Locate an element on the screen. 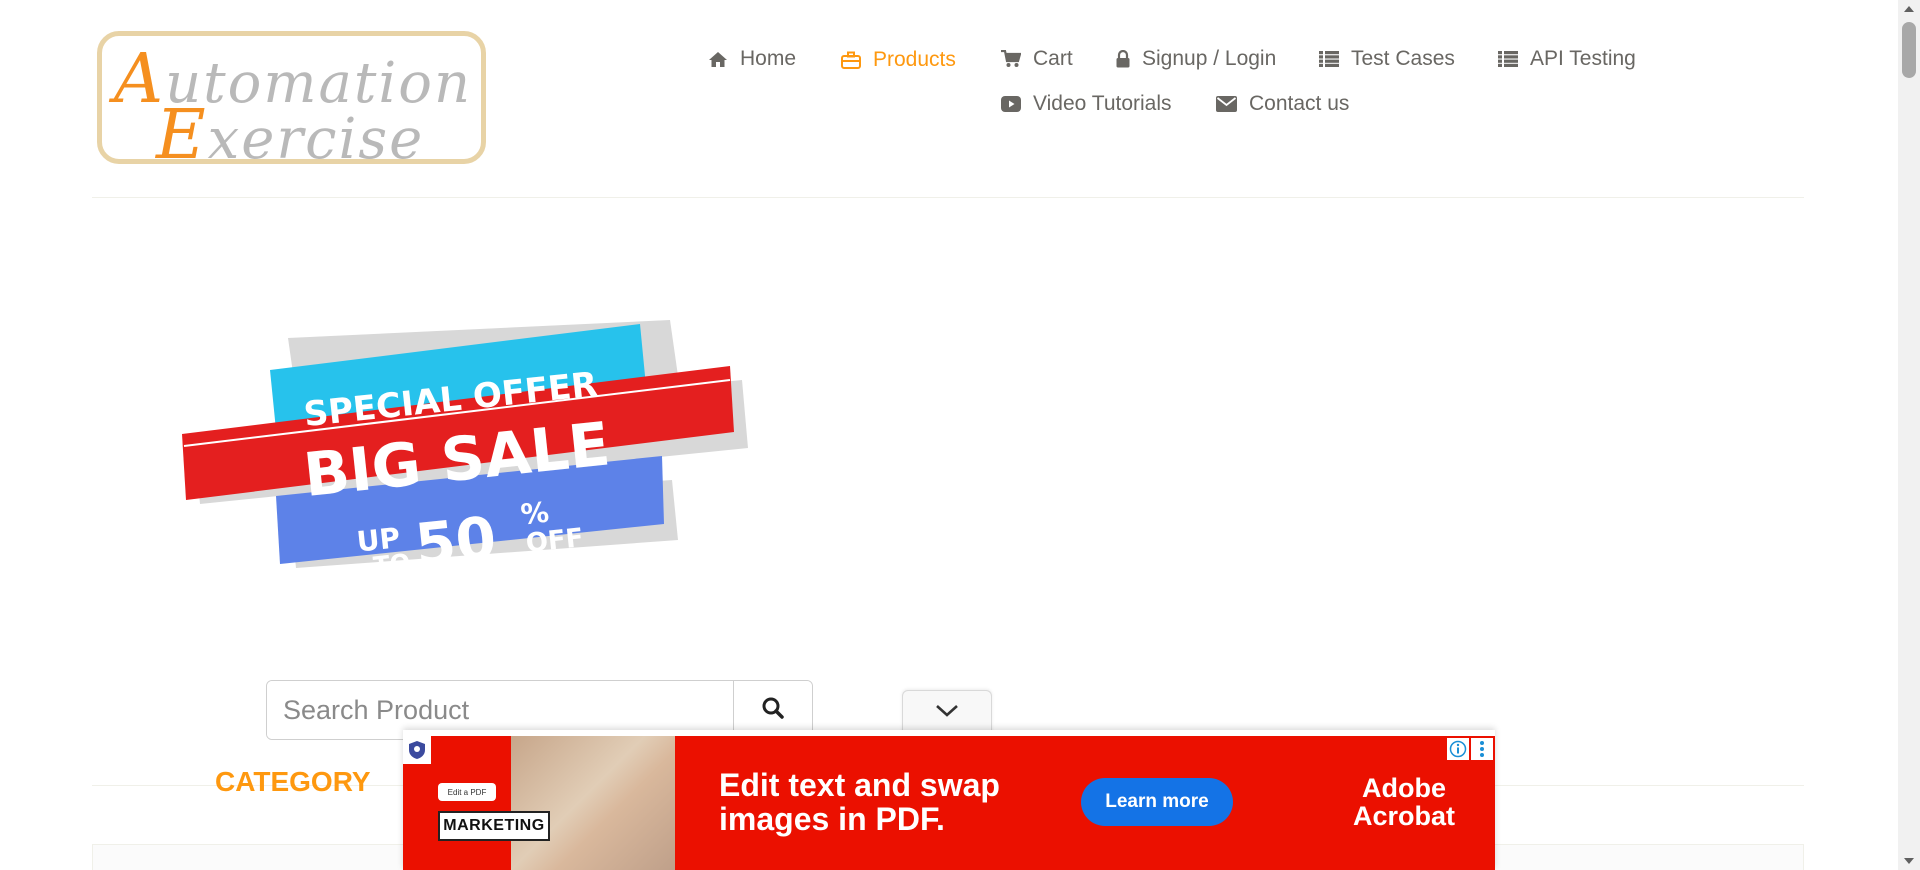 This screenshot has width=1920, height=870. nav-contact-us: Contact us is located at coordinates (1282, 104).